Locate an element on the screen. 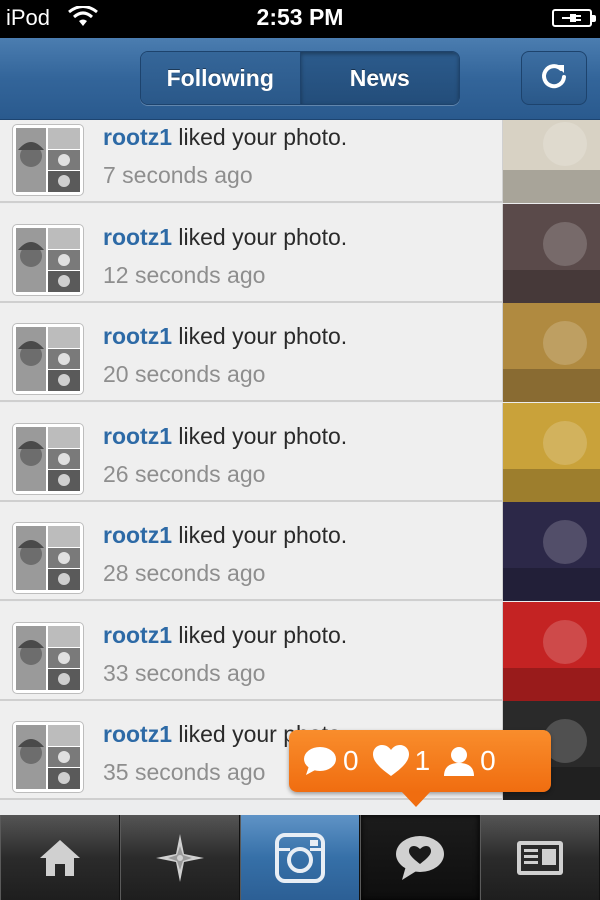 Image resolution: width=600 pixels, height=900 pixels. comment-count-value: 0 is located at coordinates (351, 760).